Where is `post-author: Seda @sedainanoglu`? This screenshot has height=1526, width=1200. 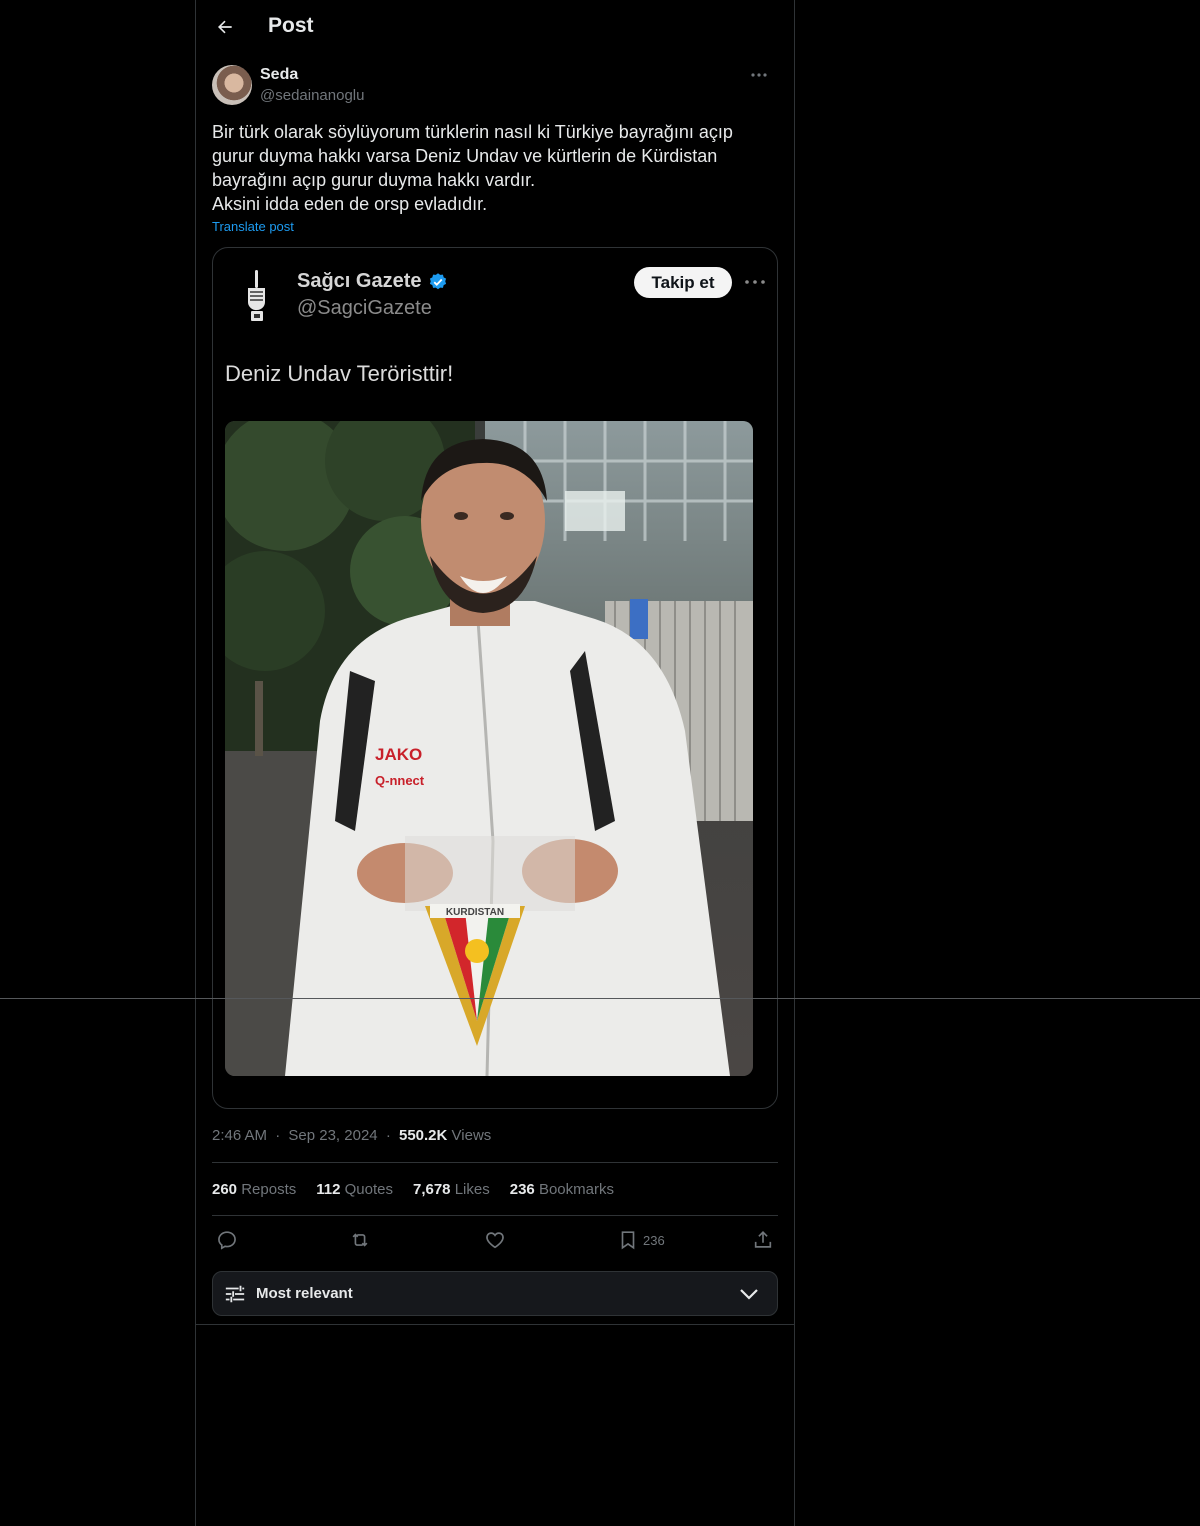
post-author: Seda @sedainanoglu is located at coordinates (495, 86).